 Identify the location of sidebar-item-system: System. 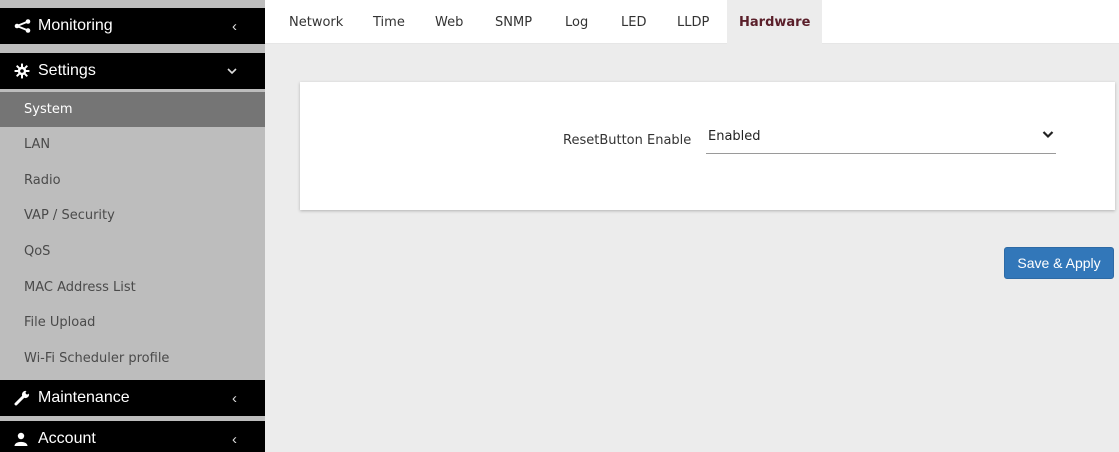
(132, 109).